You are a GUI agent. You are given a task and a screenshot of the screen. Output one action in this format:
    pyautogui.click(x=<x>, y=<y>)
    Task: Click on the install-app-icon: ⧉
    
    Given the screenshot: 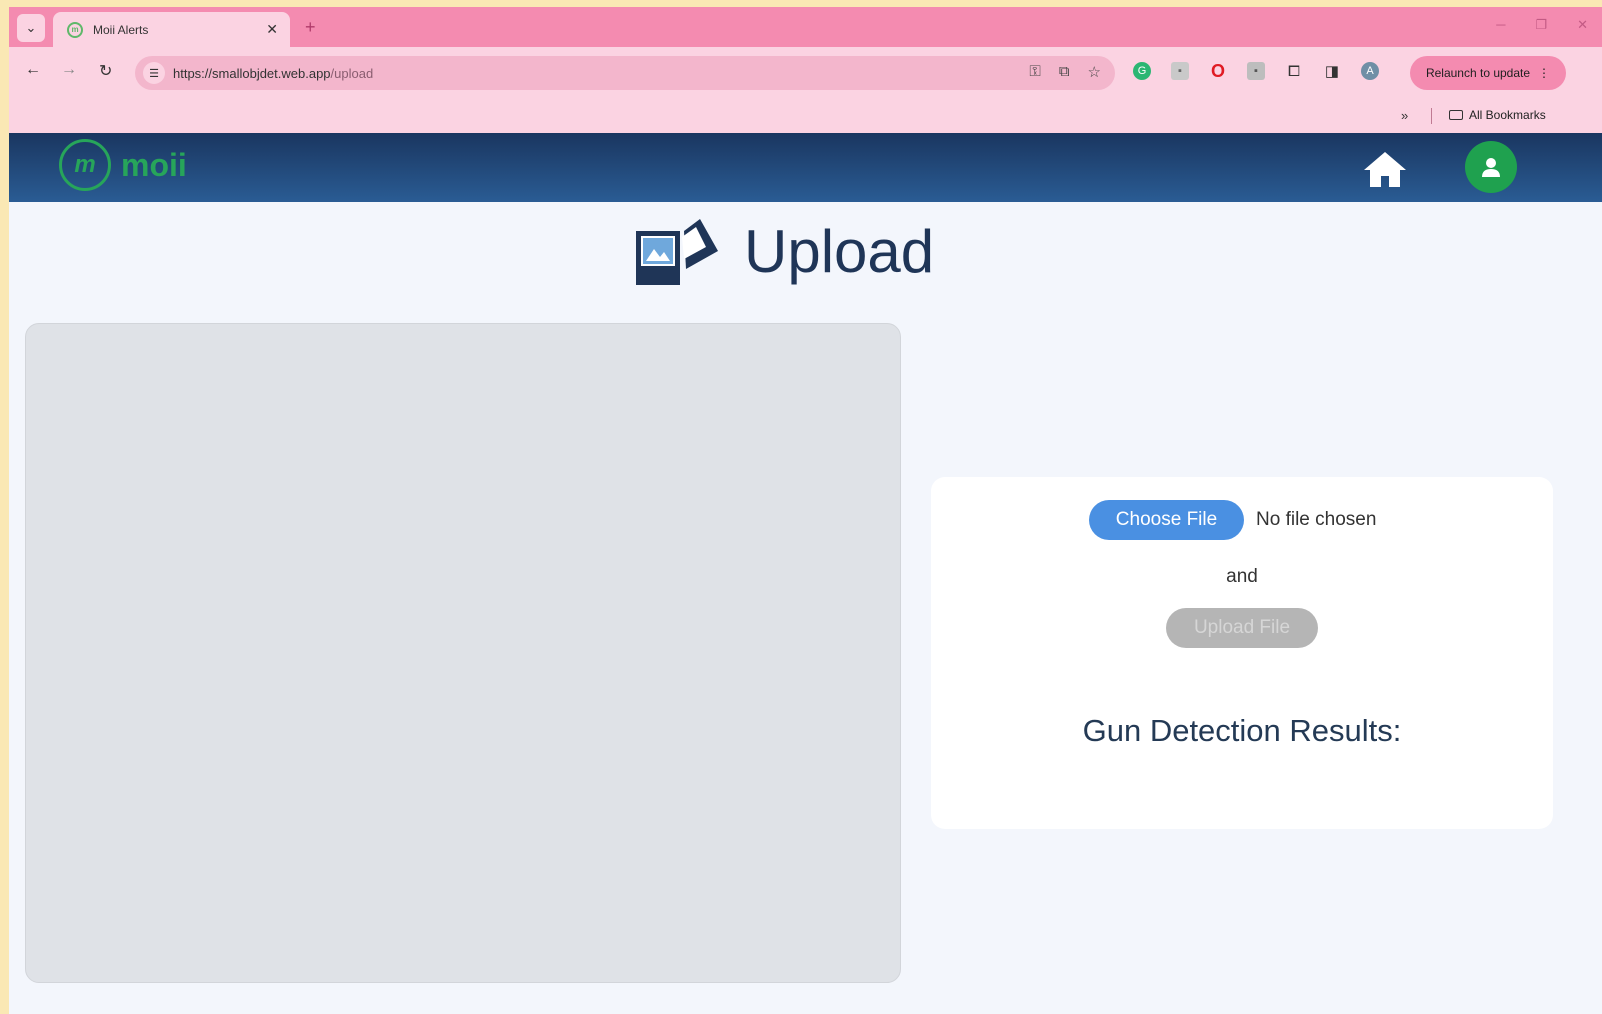 What is the action you would take?
    pyautogui.click(x=1064, y=72)
    